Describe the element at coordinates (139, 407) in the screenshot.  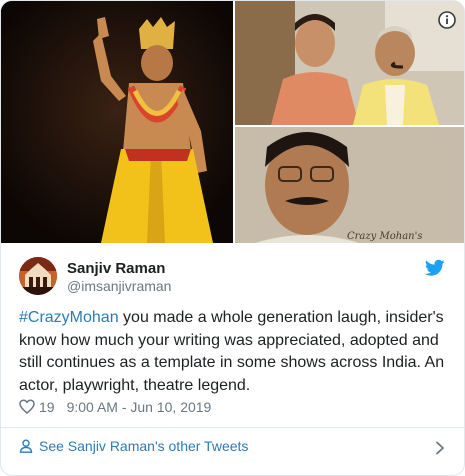
I see `tweet-timestamp: 9:00 AM - Jun 10, 2019` at that location.